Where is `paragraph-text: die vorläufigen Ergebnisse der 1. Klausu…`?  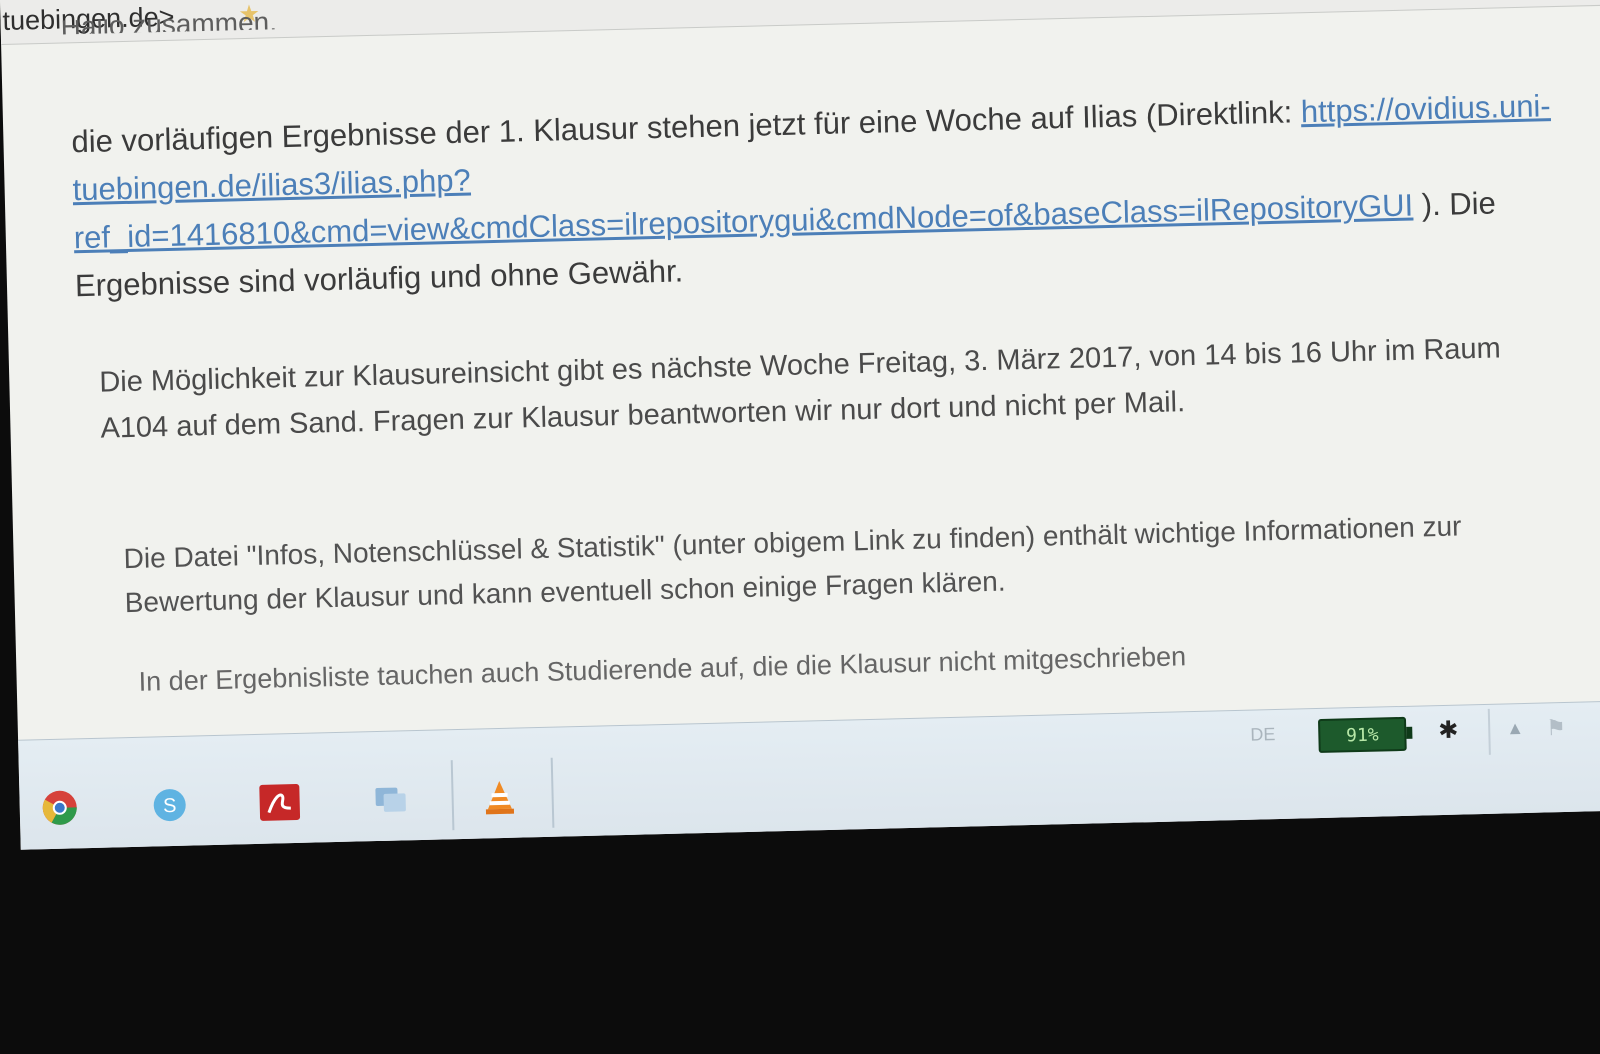 paragraph-text: die vorläufigen Ergebnisse der 1. Klausu… is located at coordinates (686, 127).